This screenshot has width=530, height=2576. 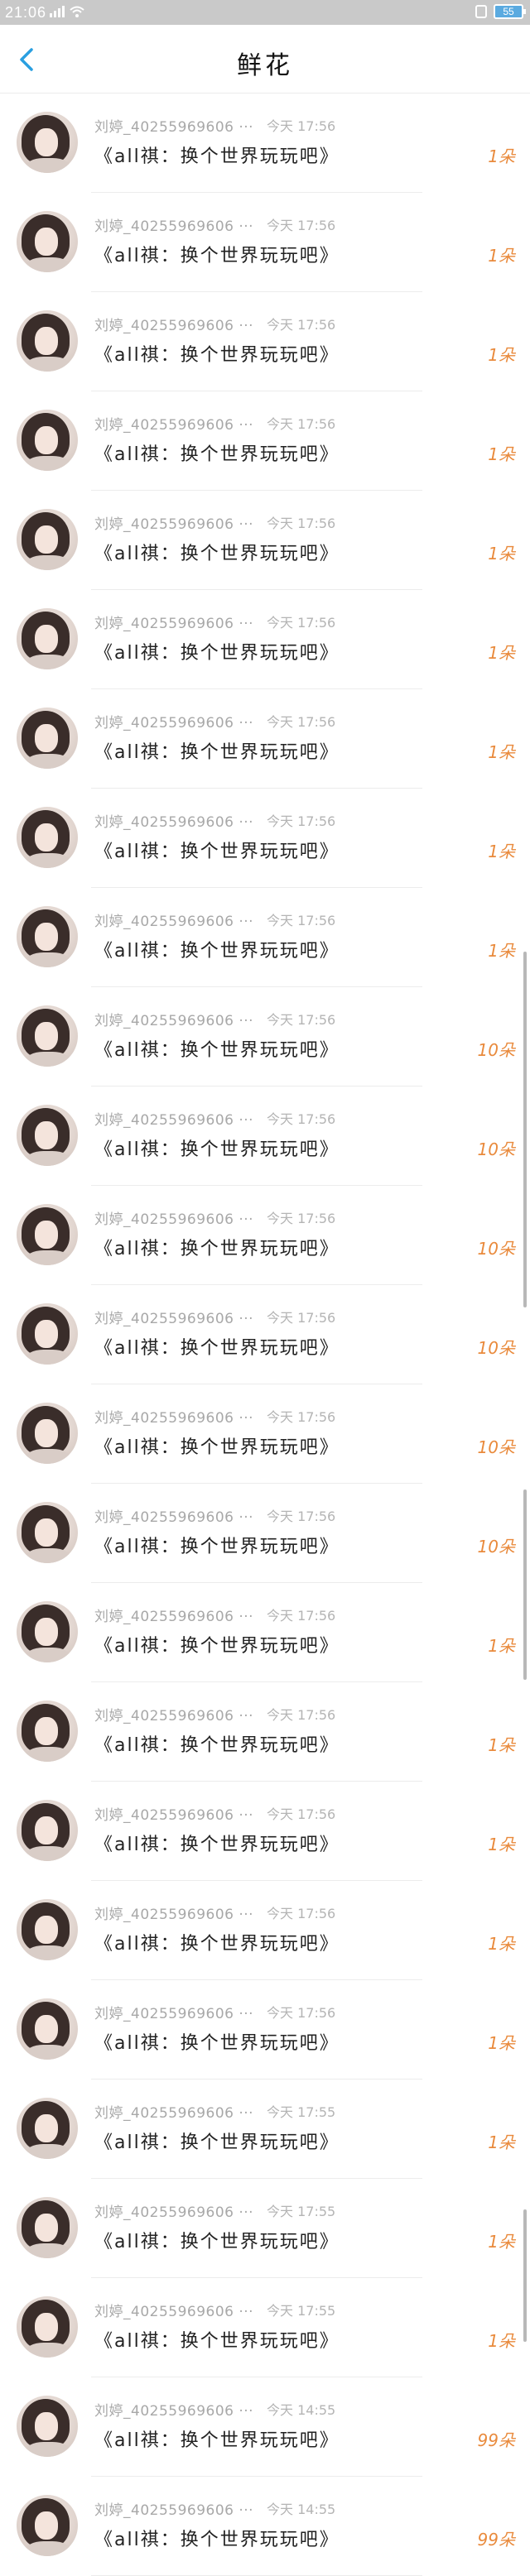 What do you see at coordinates (265, 13) in the screenshot?
I see `status-bar: 21:06 55` at bounding box center [265, 13].